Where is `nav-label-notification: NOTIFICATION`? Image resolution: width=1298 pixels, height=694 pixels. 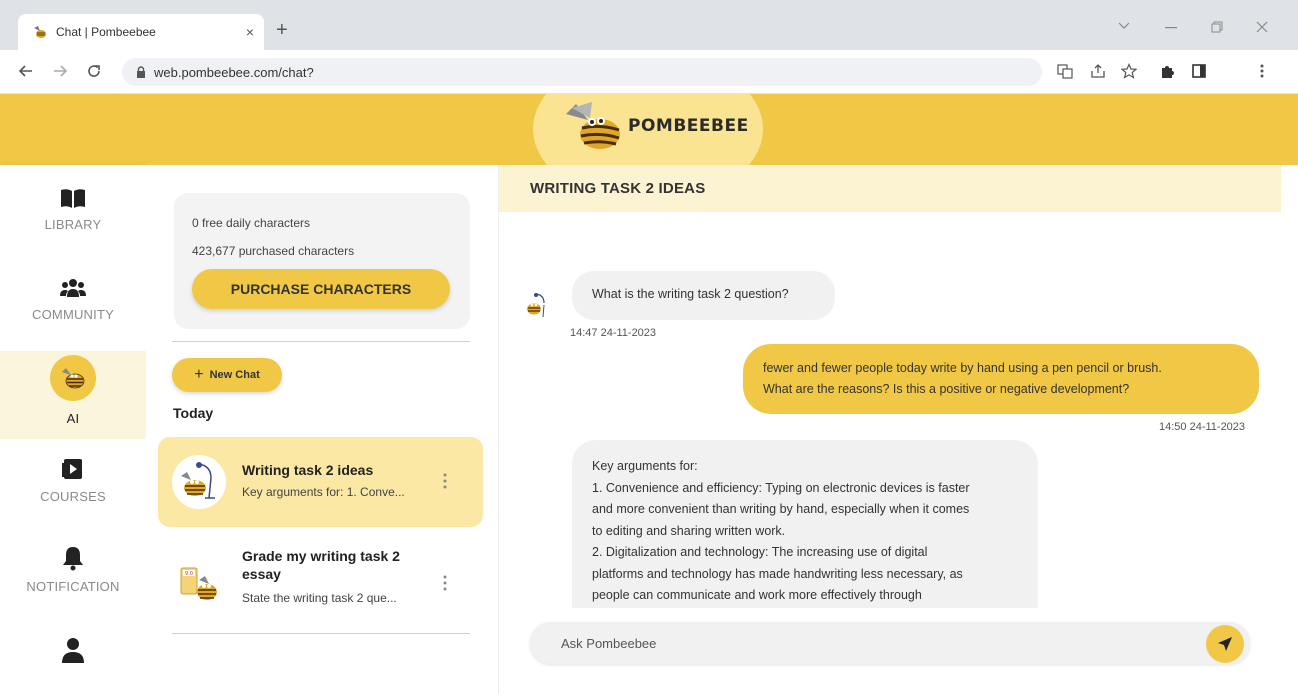 nav-label-notification: NOTIFICATION is located at coordinates (73, 586).